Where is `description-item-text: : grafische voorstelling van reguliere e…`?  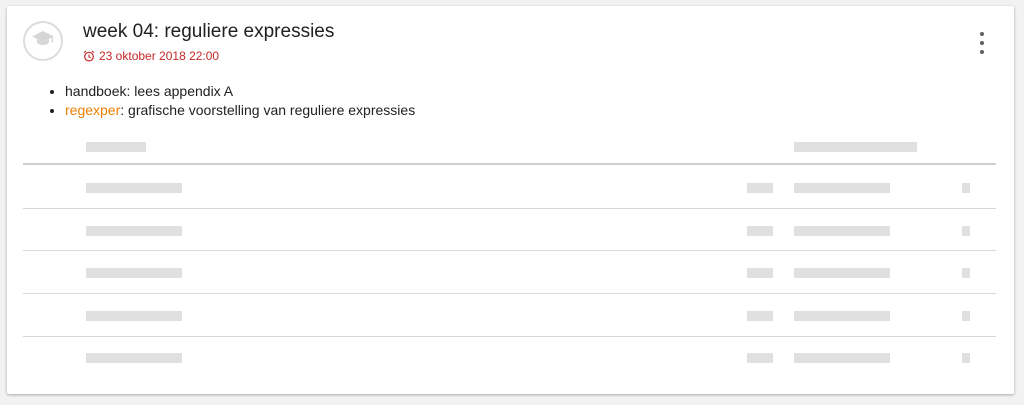 description-item-text: : grafische voorstelling van reguliere e… is located at coordinates (268, 110).